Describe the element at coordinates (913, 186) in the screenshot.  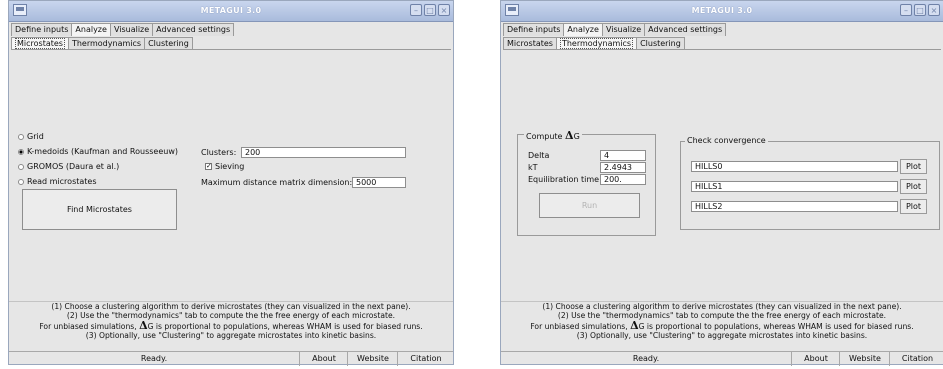
I see `plot-hills1-button: Plot` at that location.